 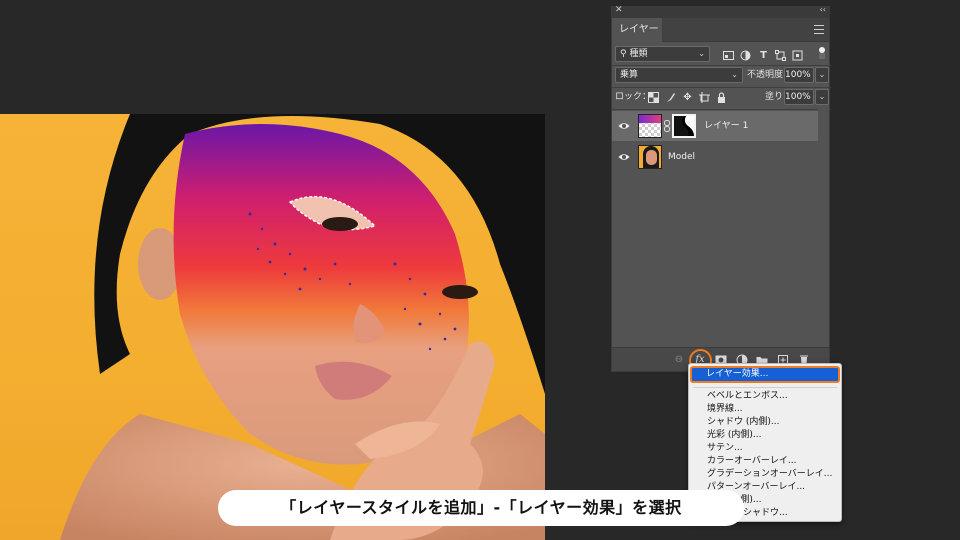 What do you see at coordinates (799, 97) in the screenshot?
I see `fill-input: 100%` at bounding box center [799, 97].